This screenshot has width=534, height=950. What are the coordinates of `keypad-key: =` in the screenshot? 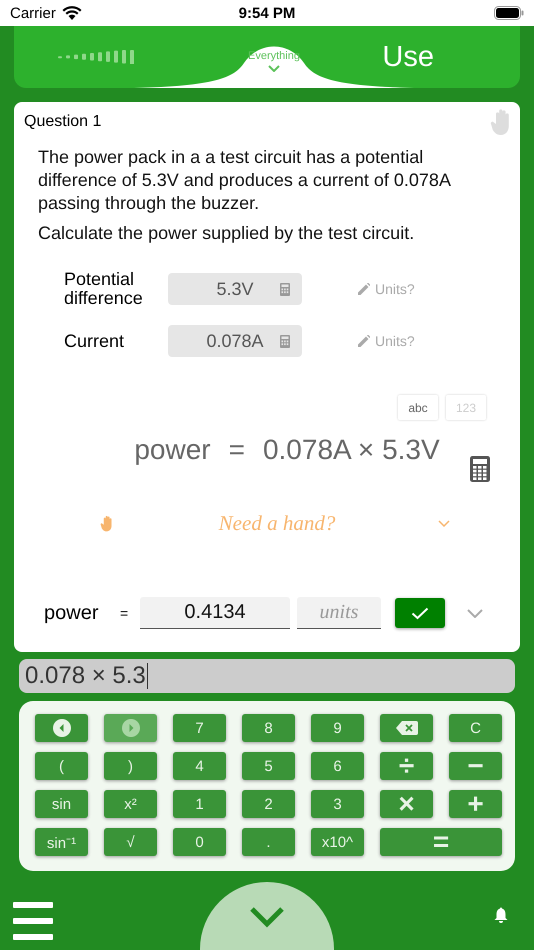 It's located at (441, 842).